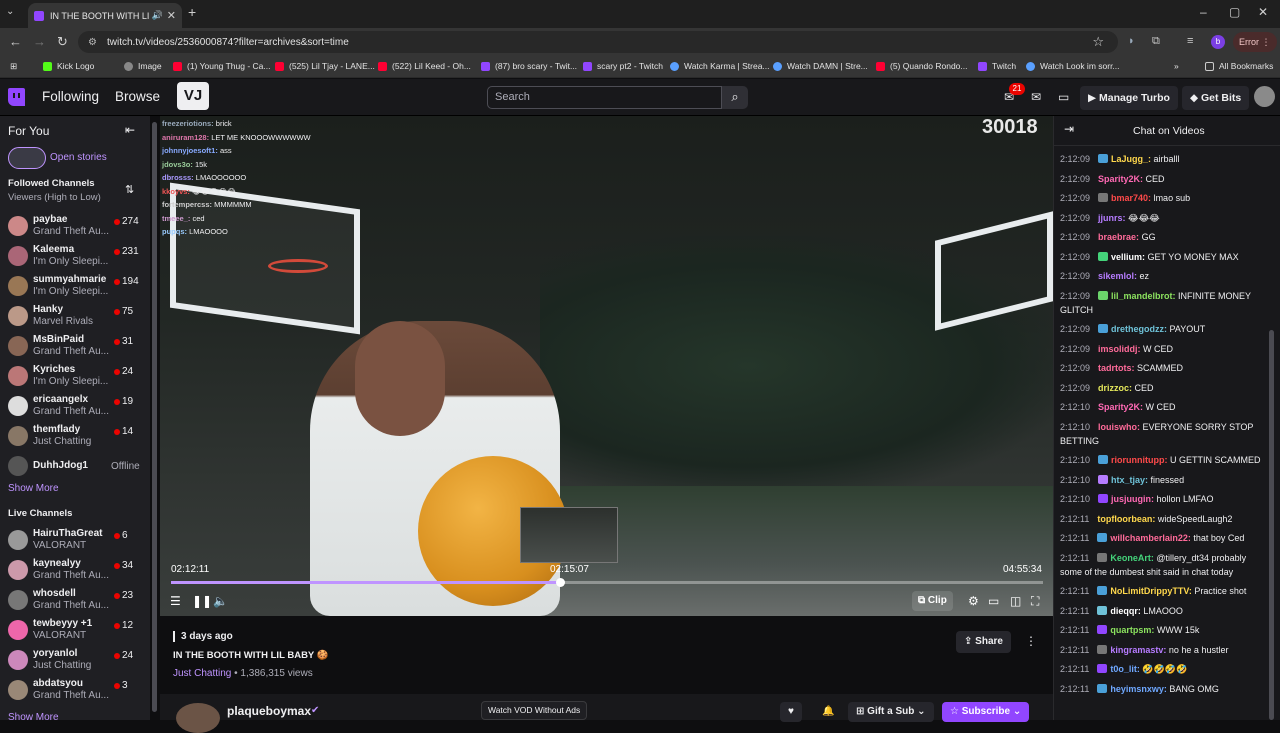 The height and width of the screenshot is (733, 1280). Describe the element at coordinates (75, 317) in the screenshot. I see `sidebar-channel: Hanky Marvel Rivals 75` at that location.